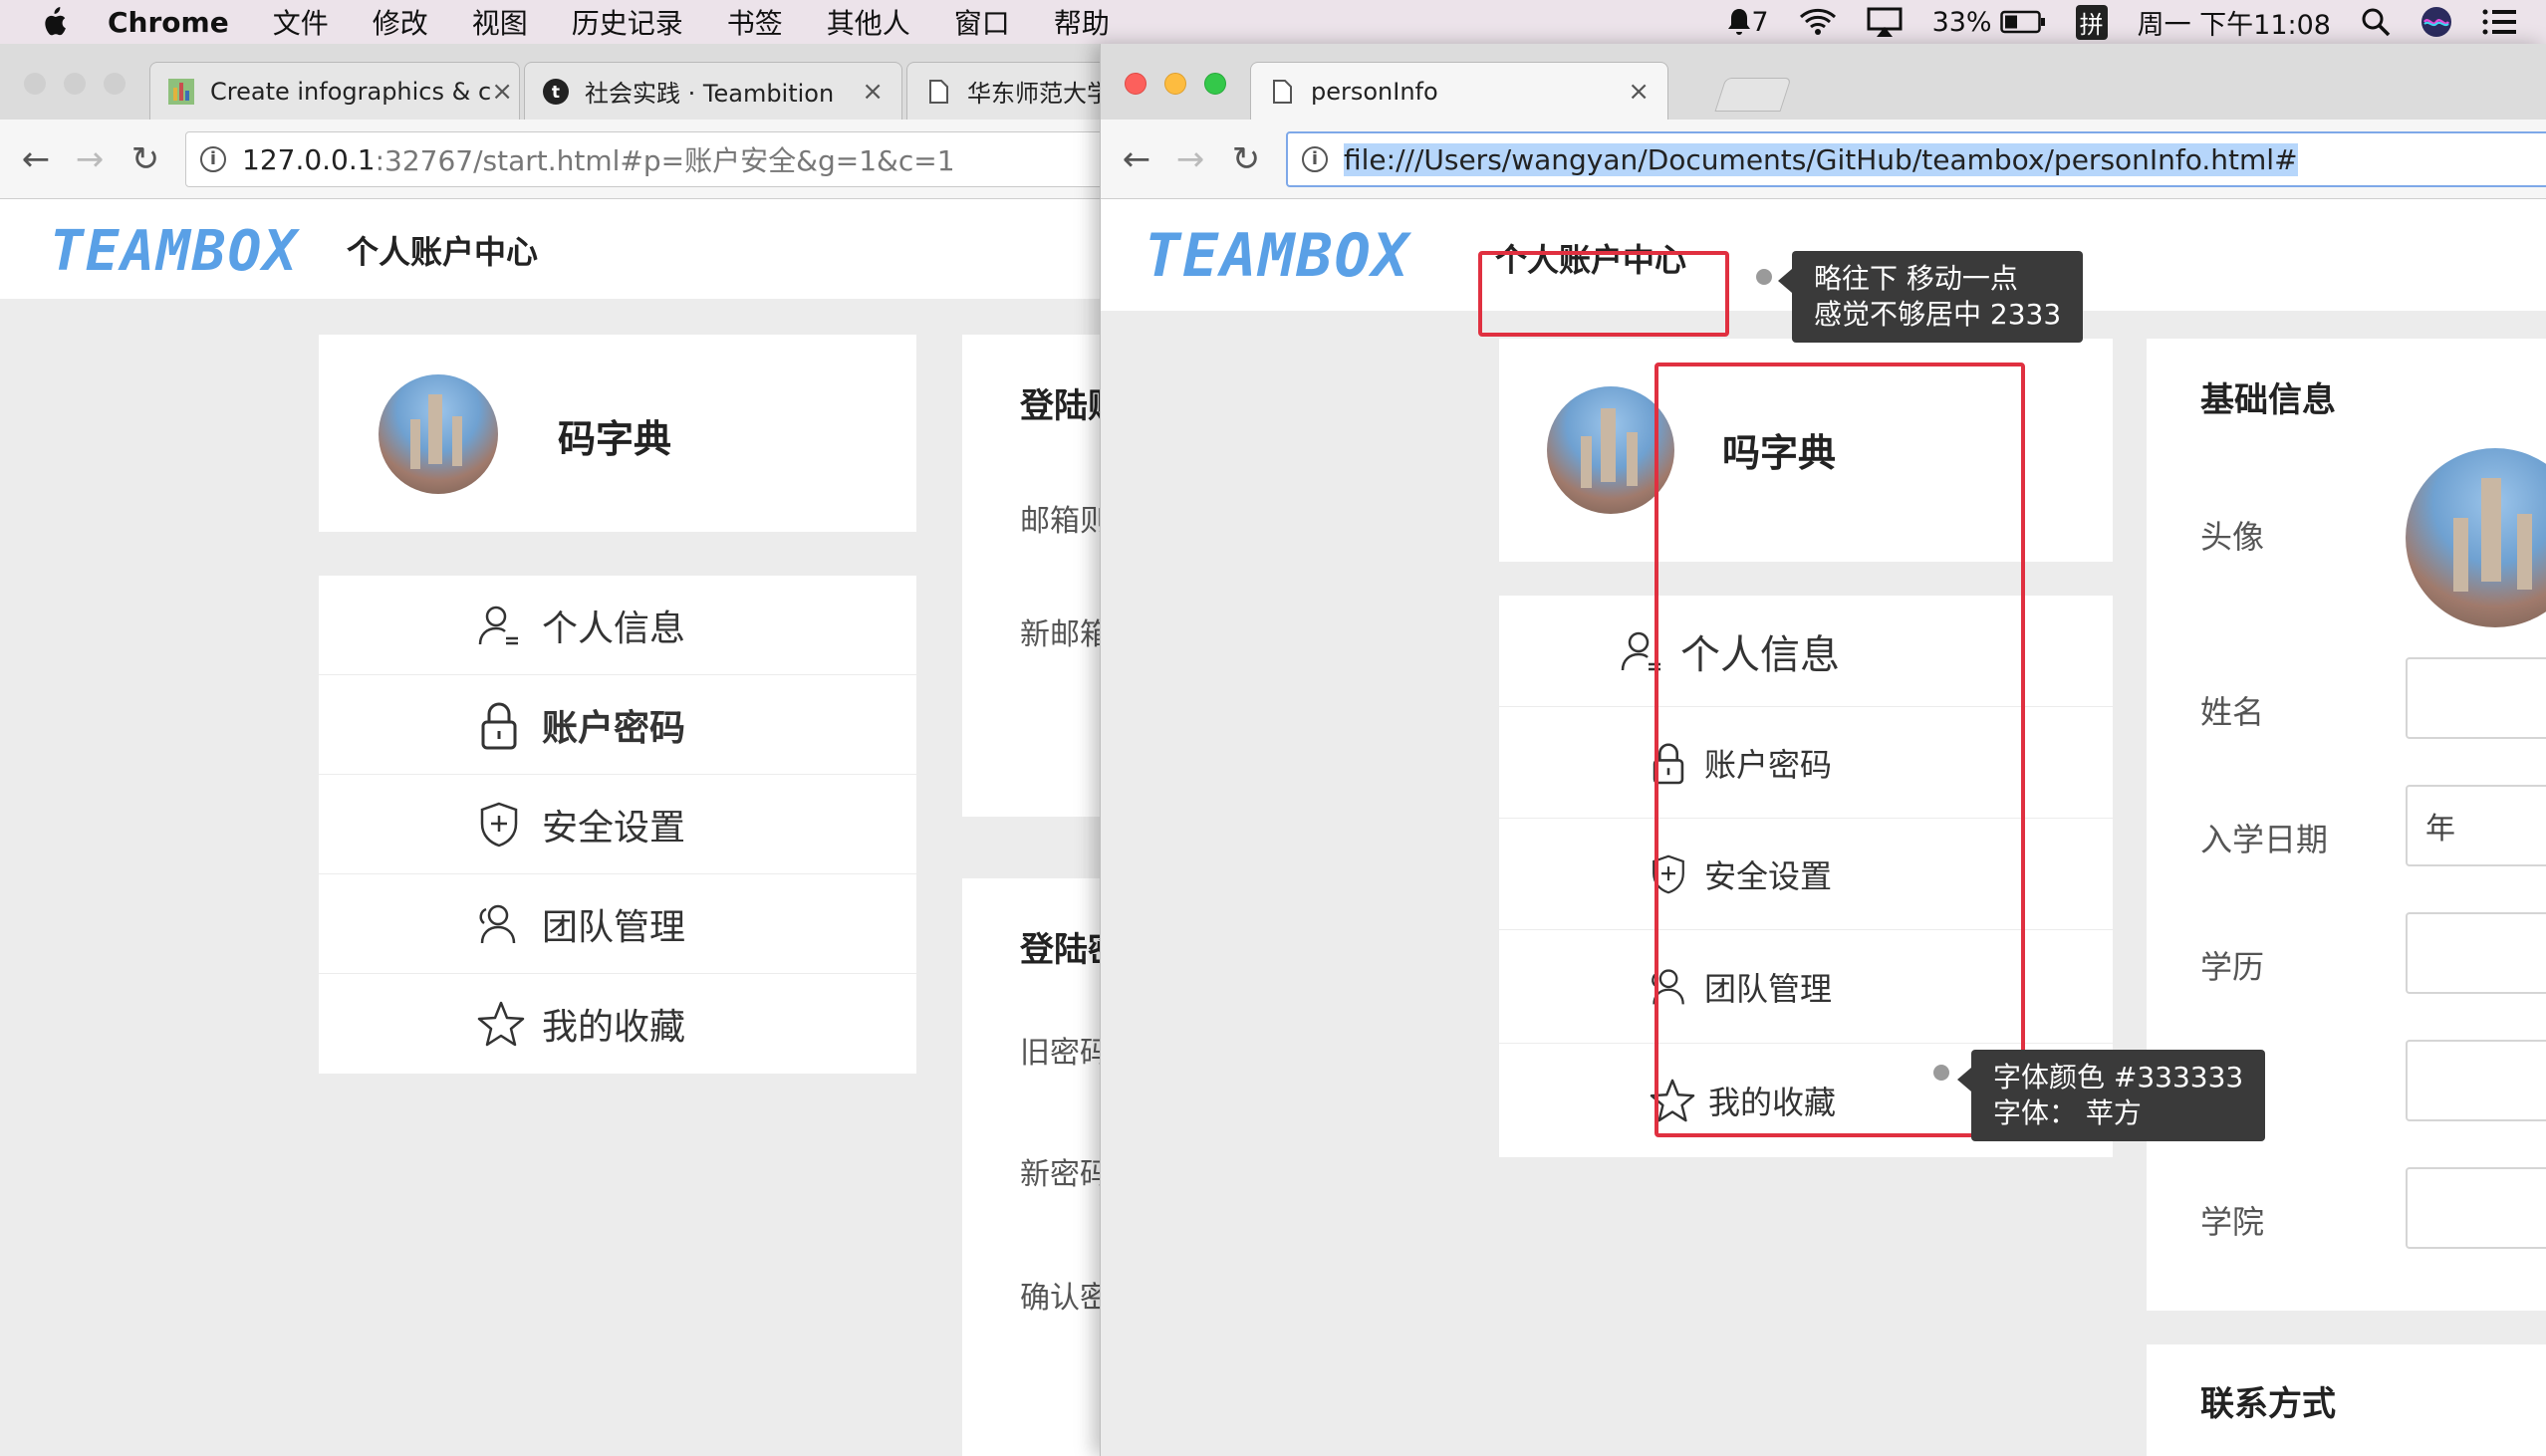 Image resolution: width=2546 pixels, height=1456 pixels. Describe the element at coordinates (2232, 967) in the screenshot. I see `field-label-degree: 学历` at that location.